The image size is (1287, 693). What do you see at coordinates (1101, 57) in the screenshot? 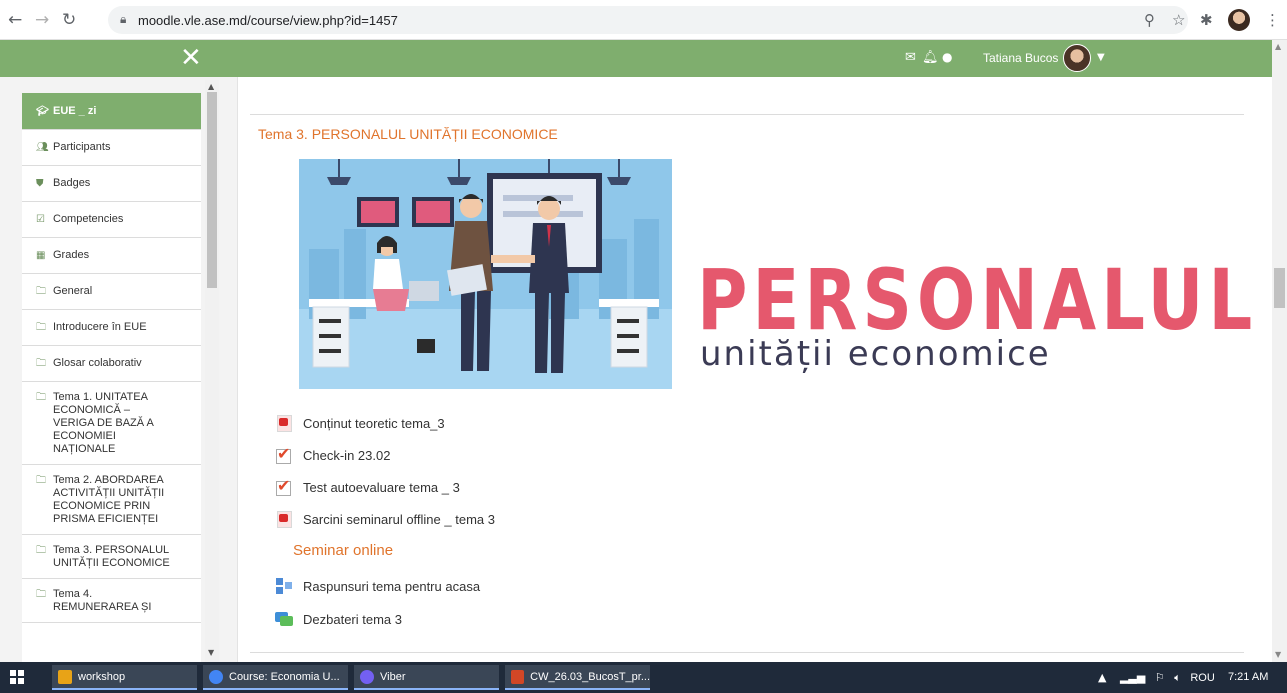
I see `chevron-down-icon: ▼` at bounding box center [1101, 57].